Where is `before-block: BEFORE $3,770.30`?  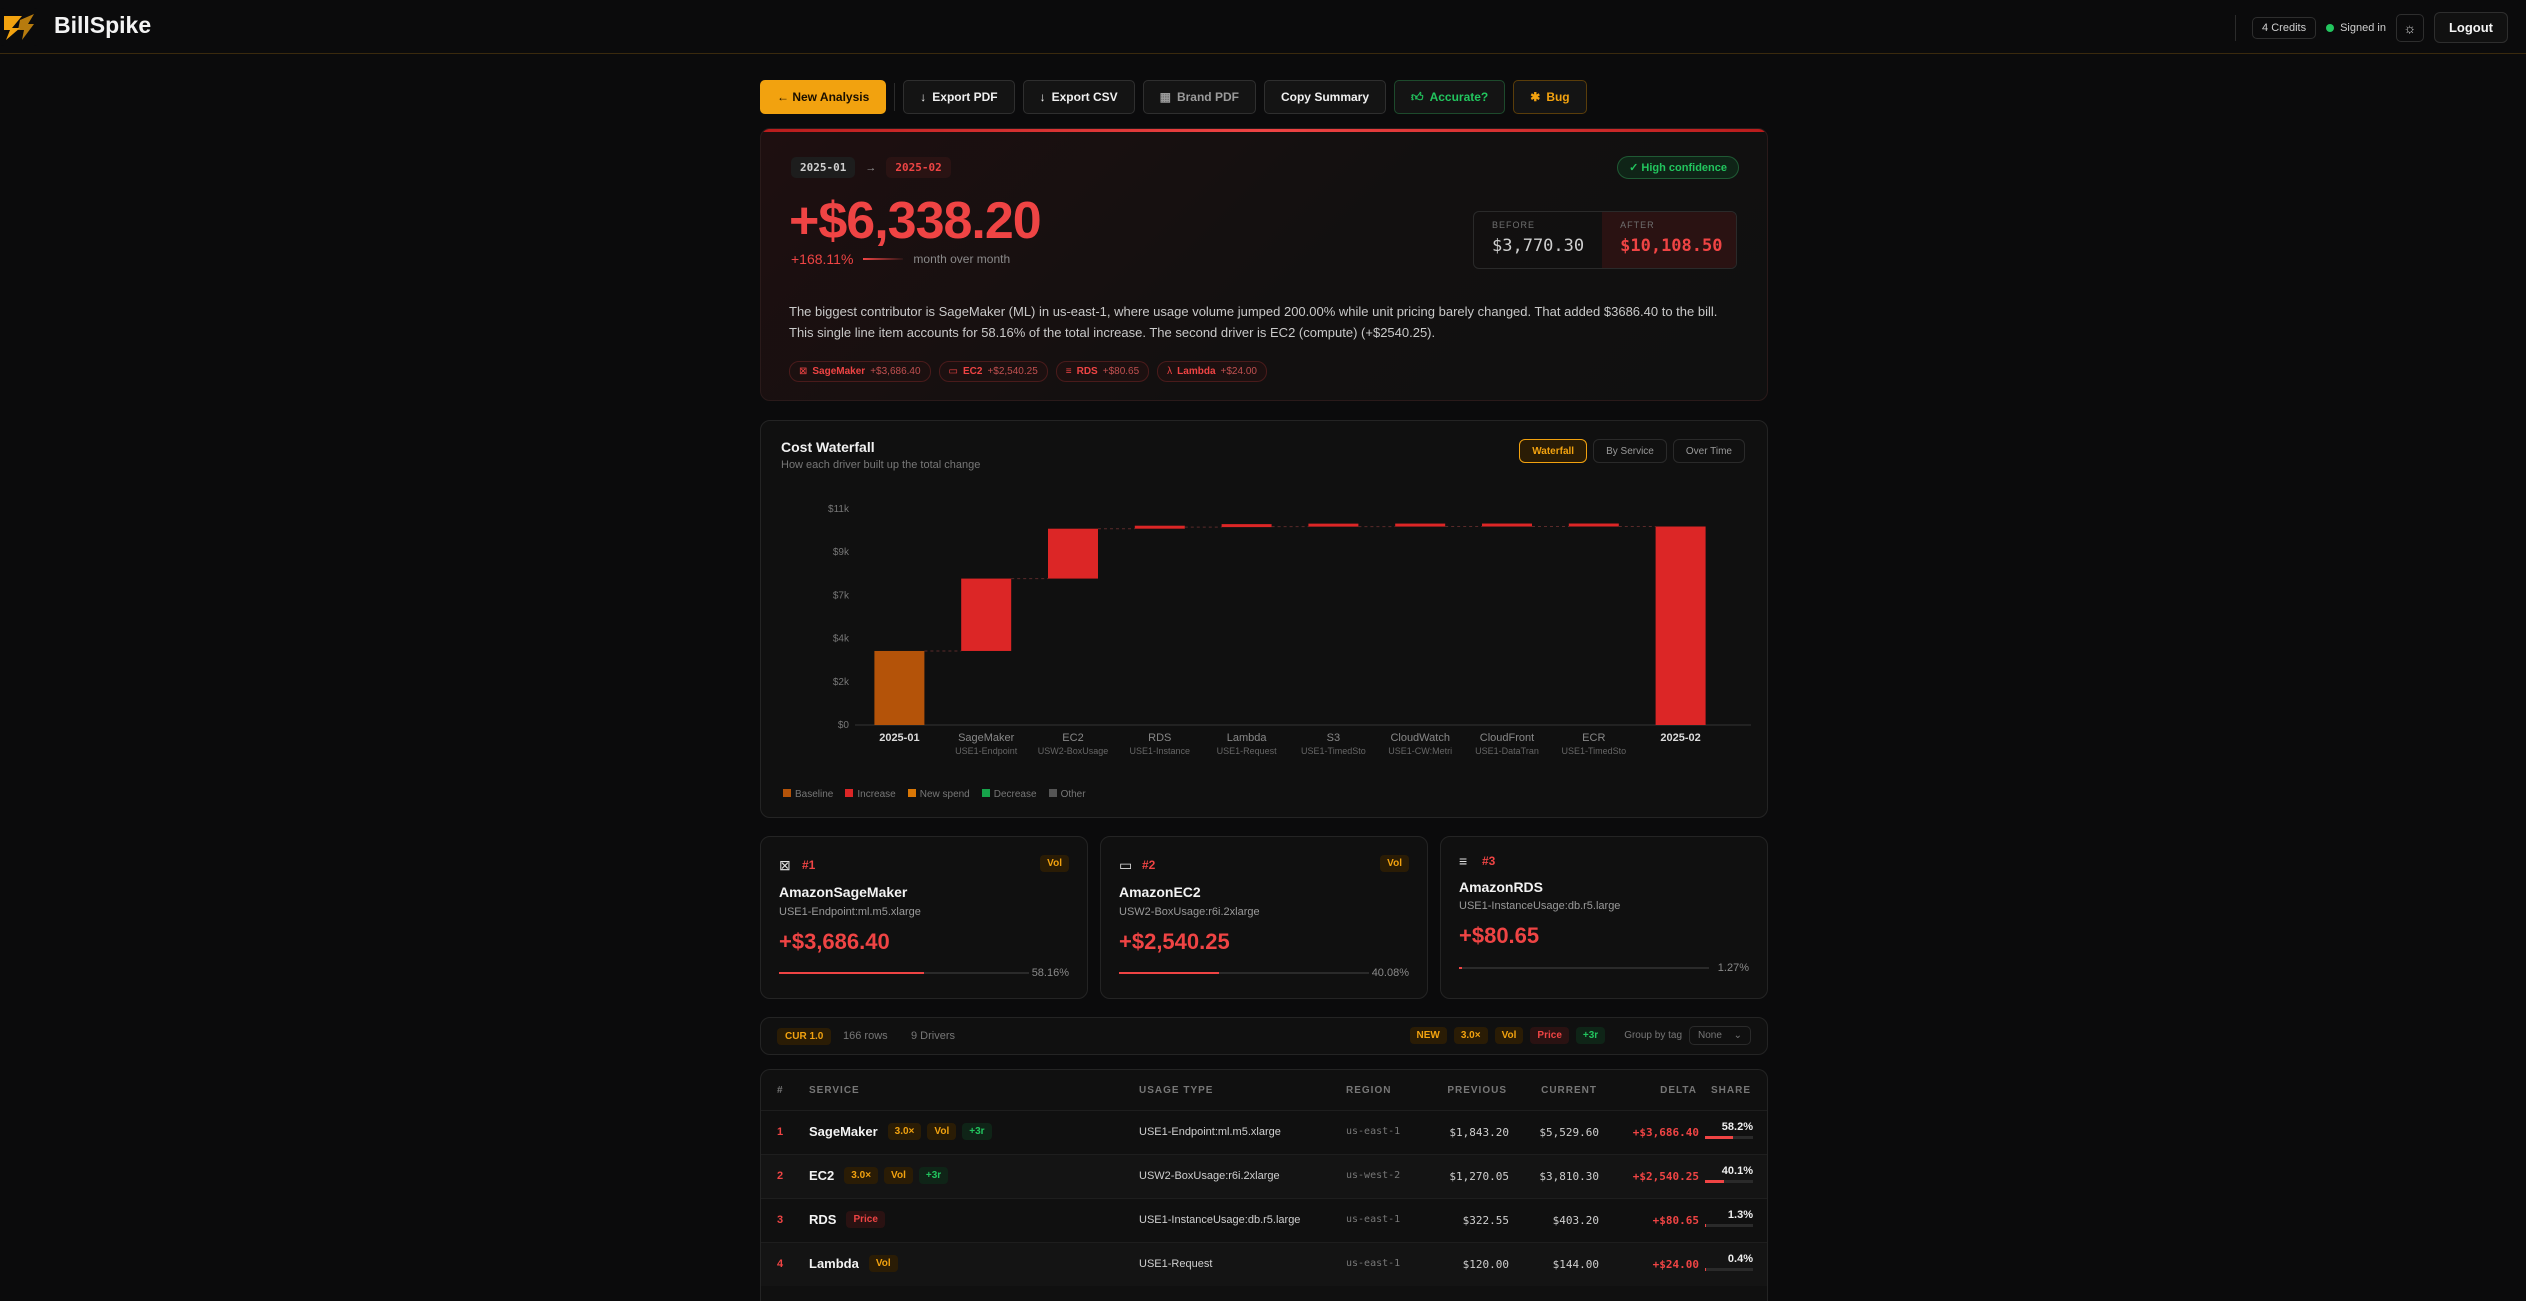 before-block: BEFORE $3,770.30 is located at coordinates (1538, 240).